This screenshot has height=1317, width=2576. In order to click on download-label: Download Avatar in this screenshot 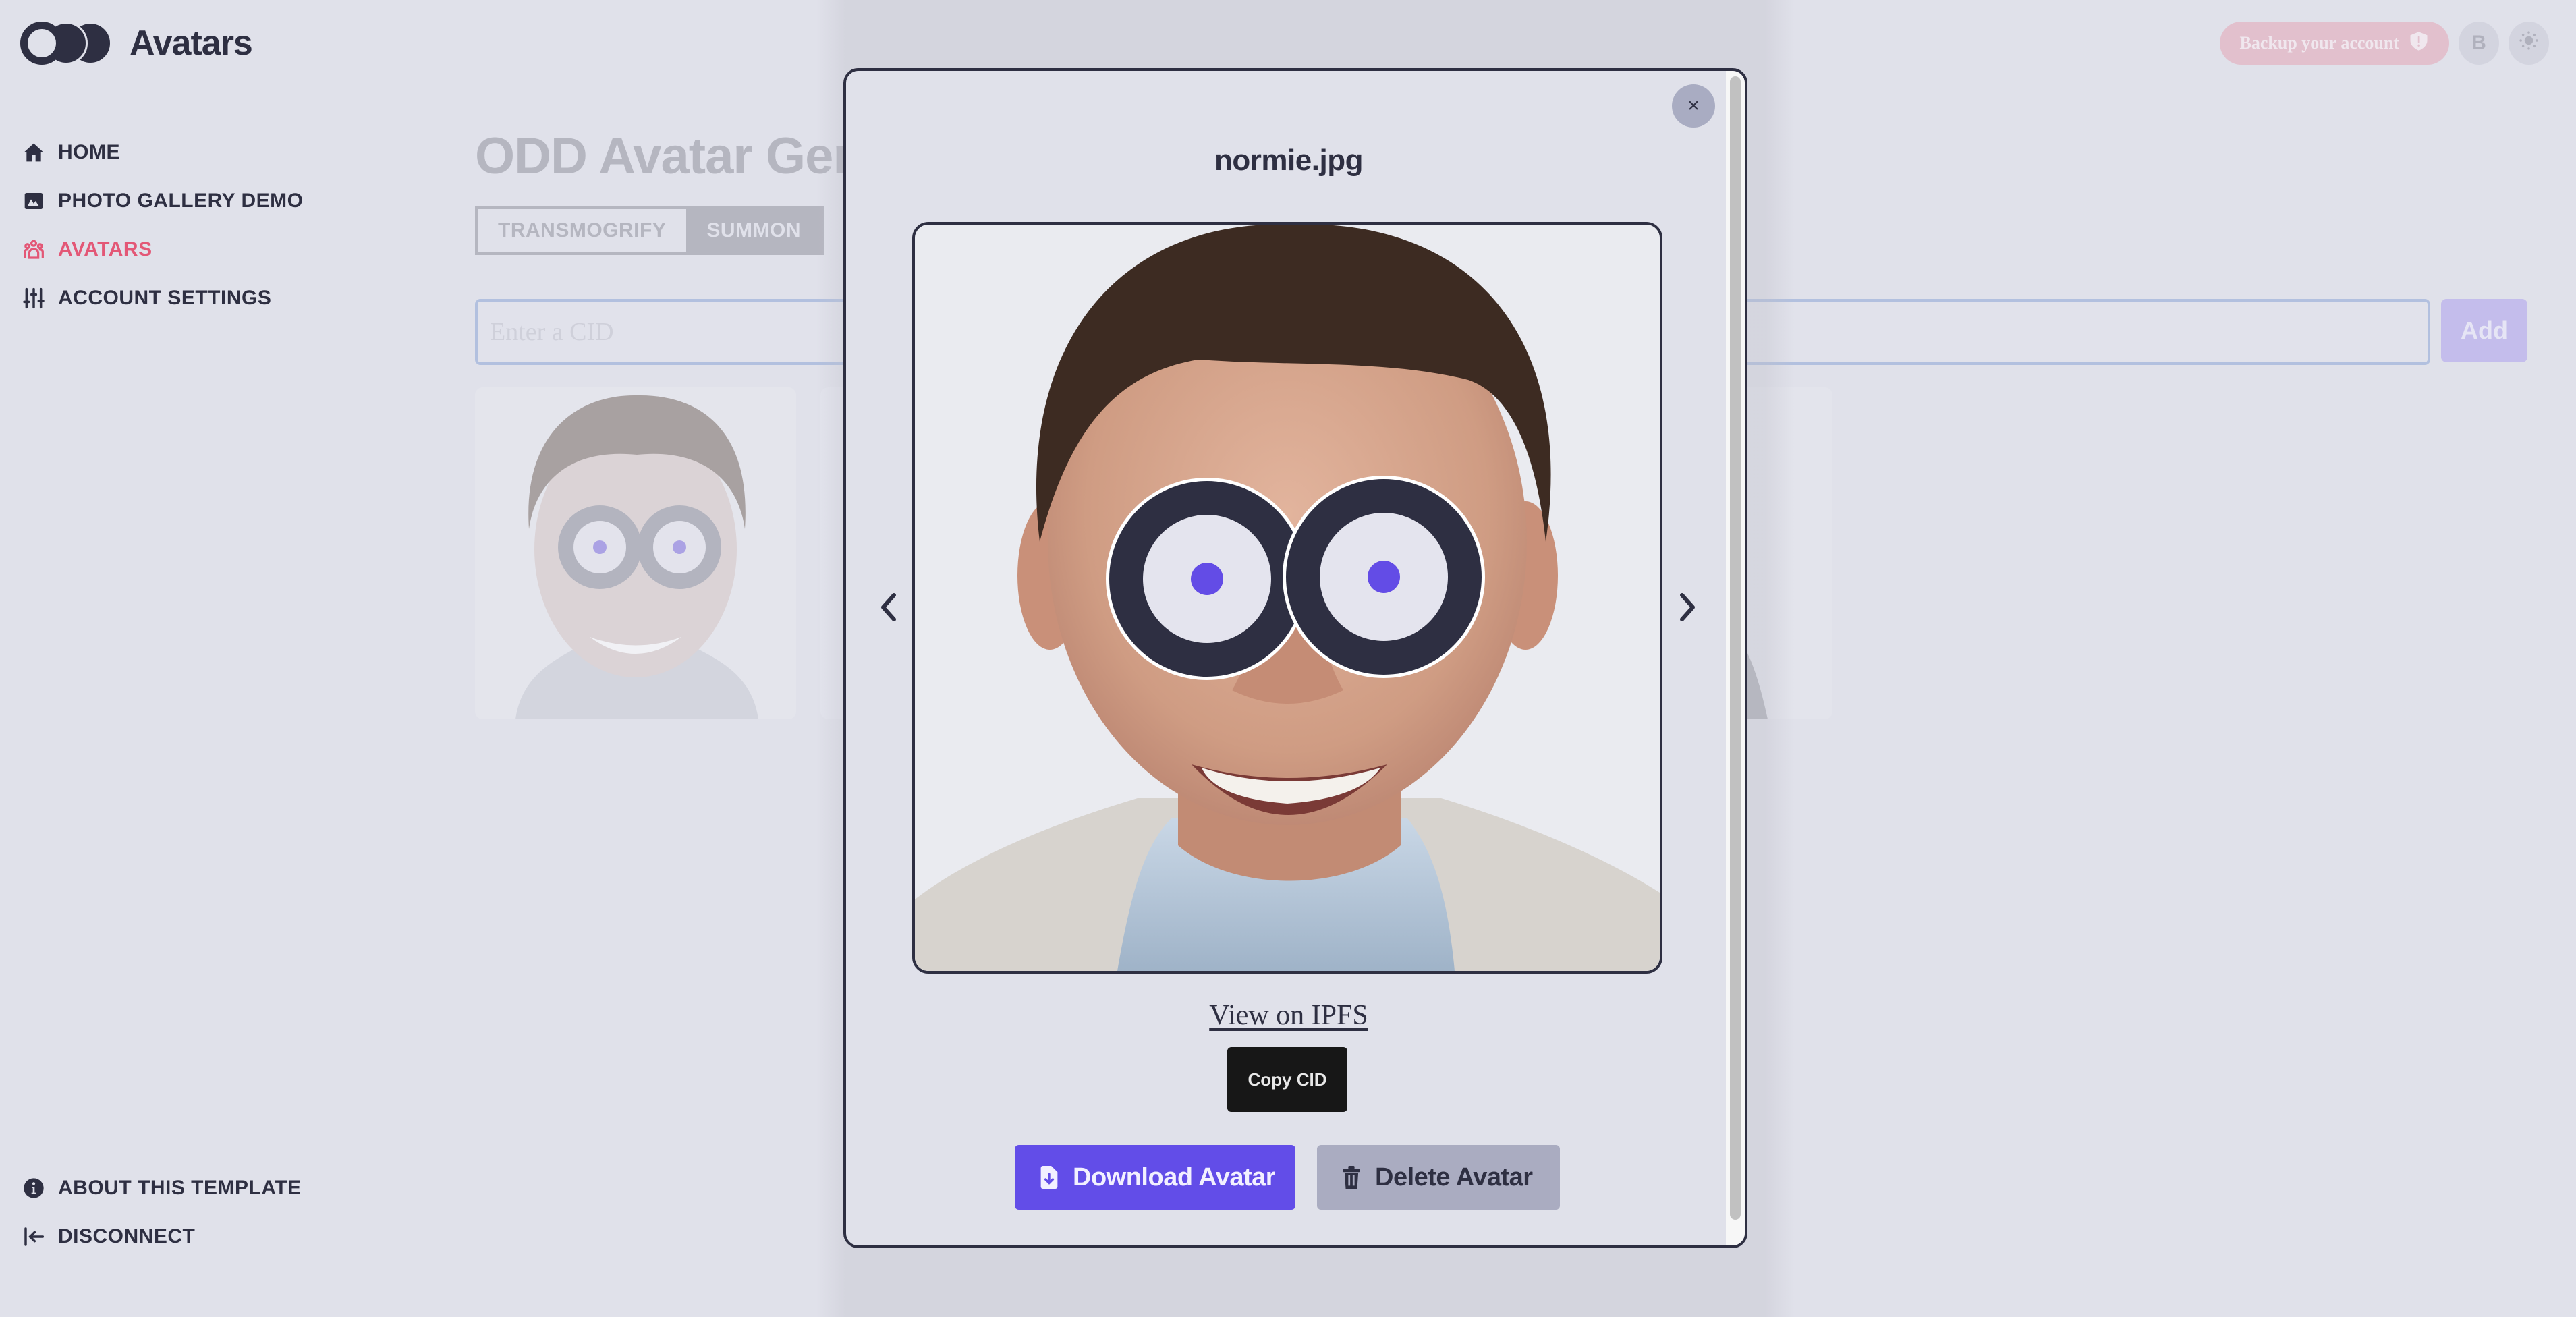, I will do `click(1174, 1177)`.